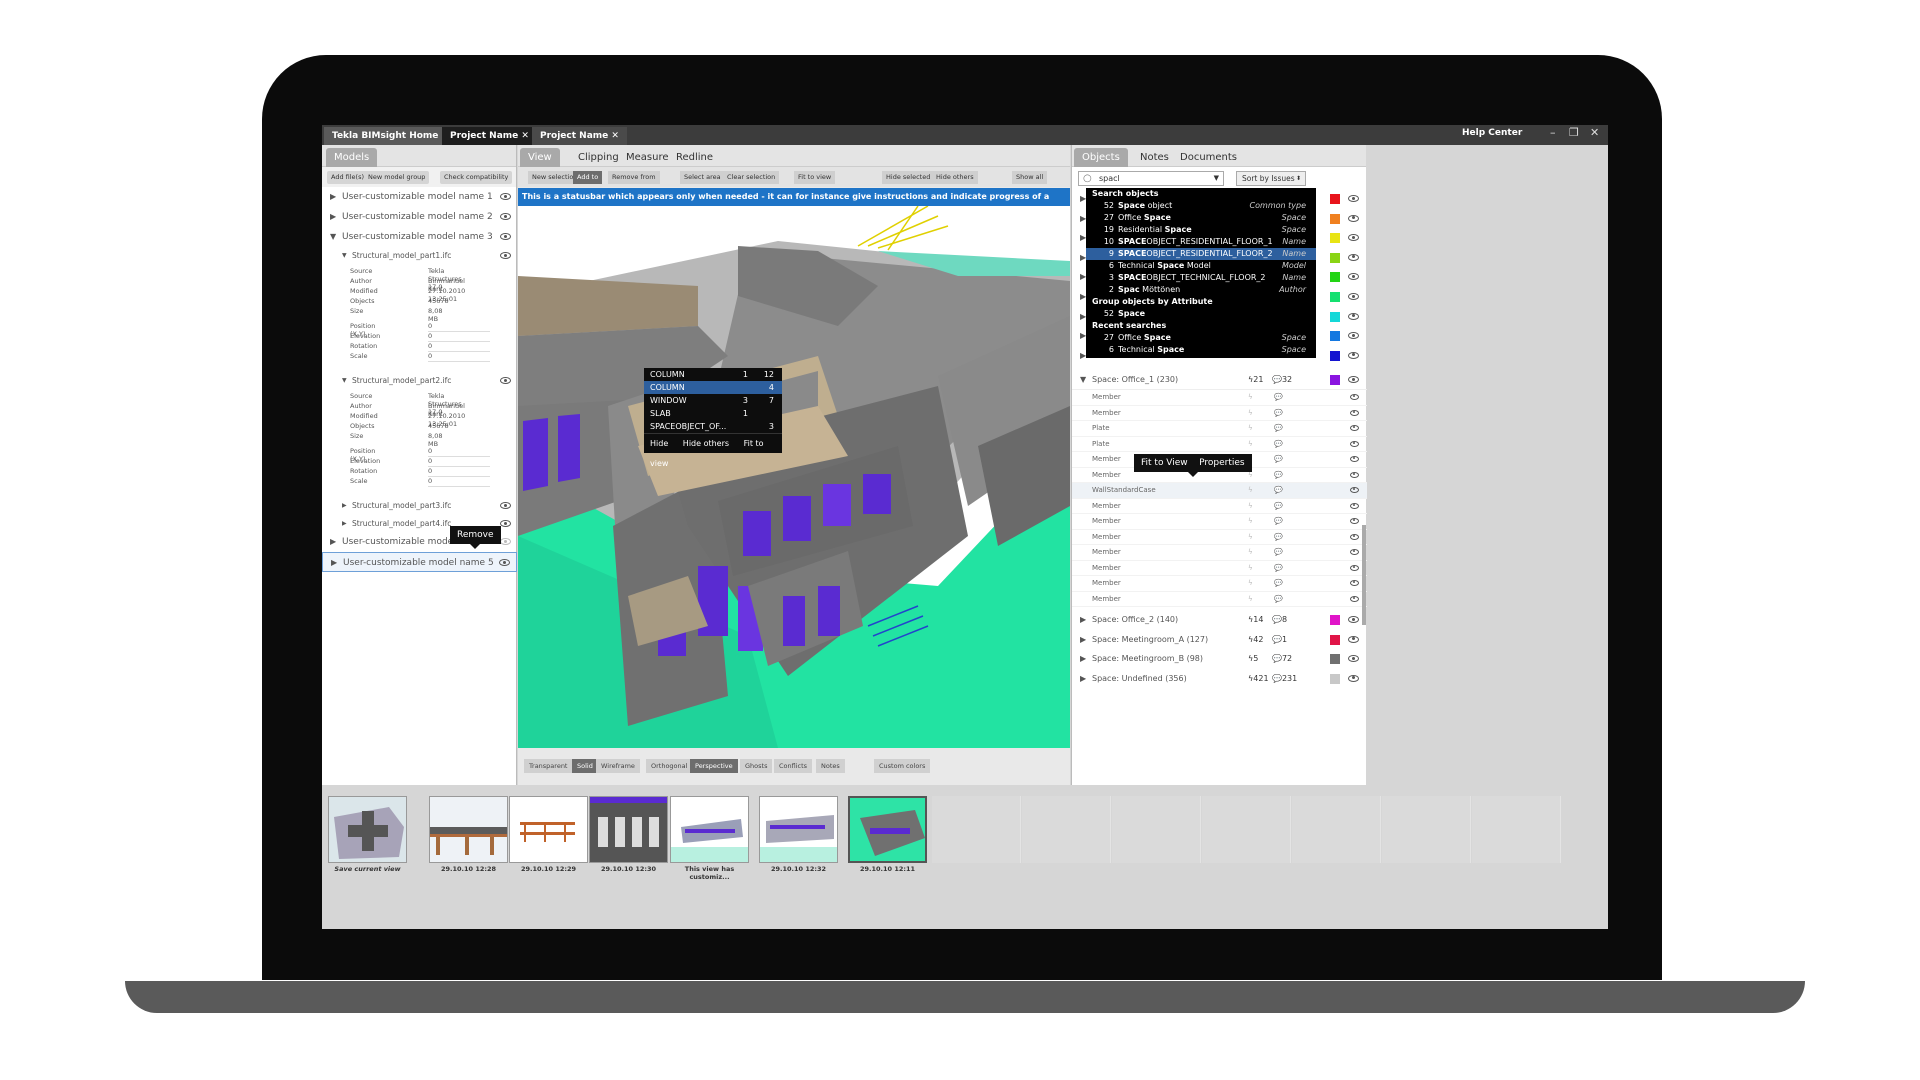 The height and width of the screenshot is (1080, 1920). What do you see at coordinates (713, 426) in the screenshot?
I see `context-row: SPACEOBJECT_OF... 3` at bounding box center [713, 426].